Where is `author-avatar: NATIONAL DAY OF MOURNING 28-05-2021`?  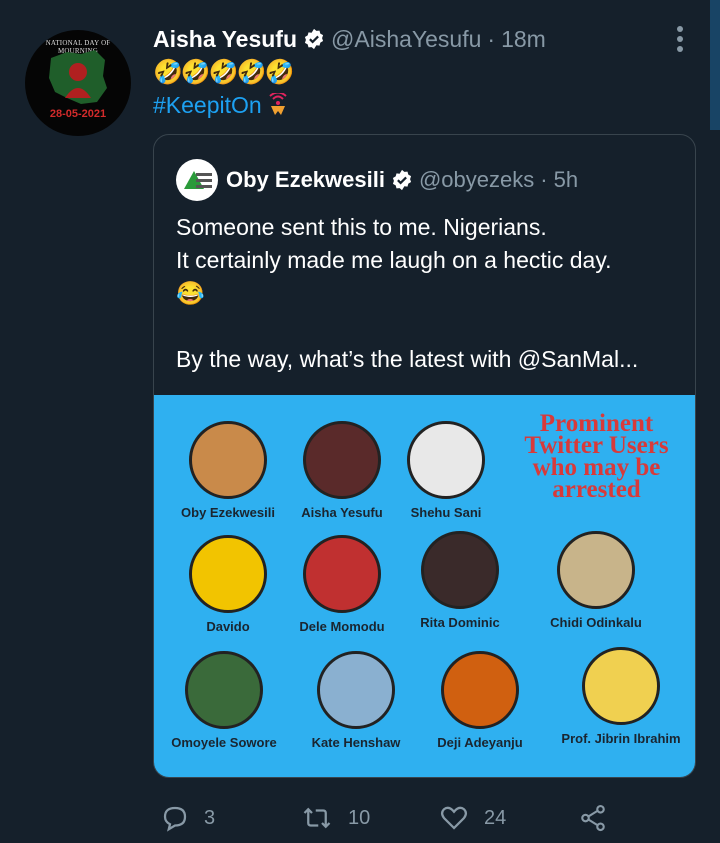
author-avatar: NATIONAL DAY OF MOURNING 28-05-2021 is located at coordinates (78, 83).